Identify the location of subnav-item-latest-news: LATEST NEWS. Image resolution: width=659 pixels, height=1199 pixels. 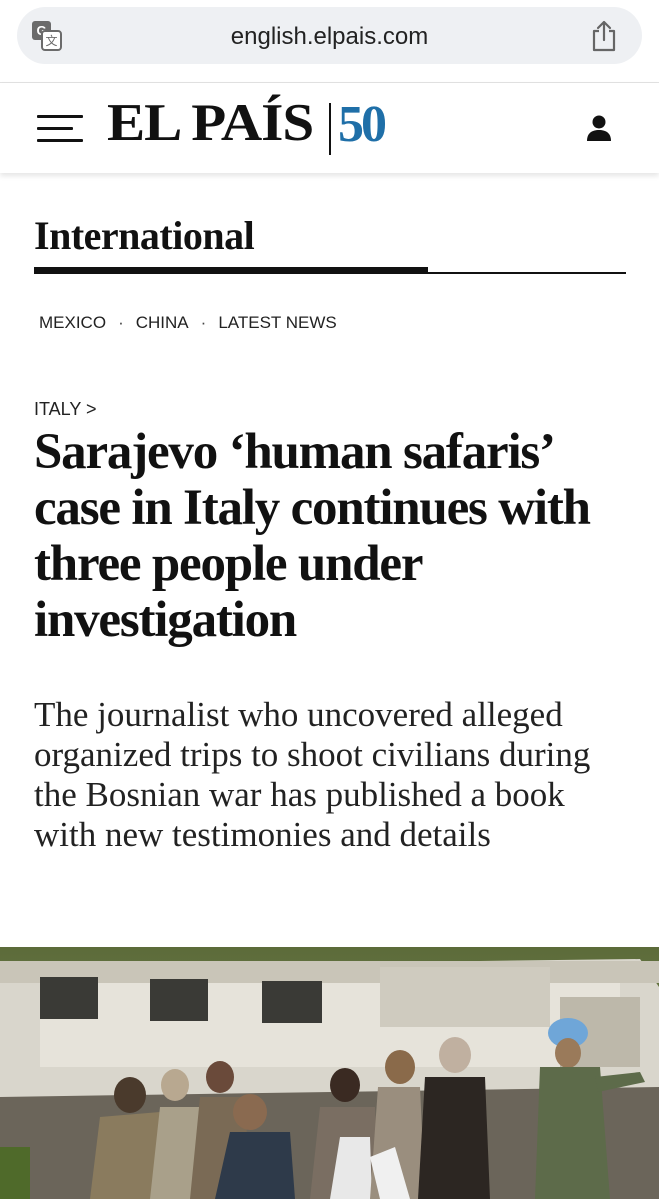
(277, 323).